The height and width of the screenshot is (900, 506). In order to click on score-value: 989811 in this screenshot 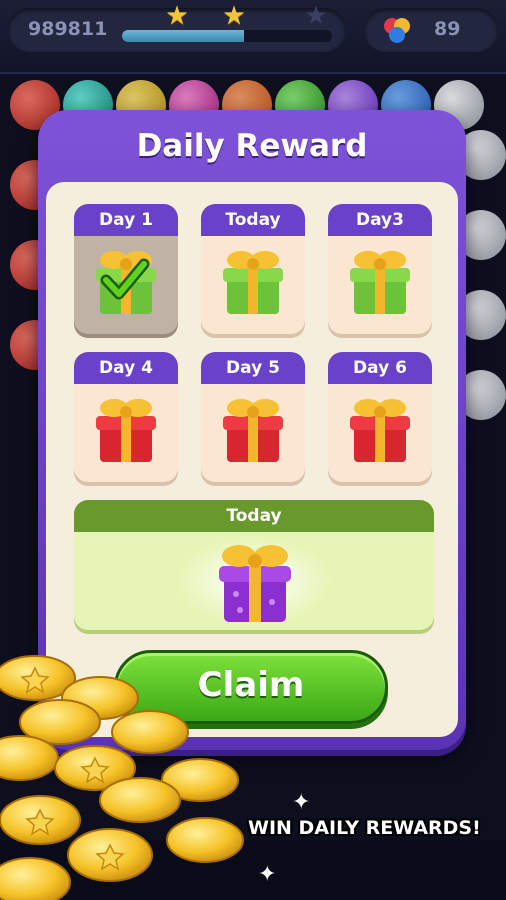, I will do `click(68, 29)`.